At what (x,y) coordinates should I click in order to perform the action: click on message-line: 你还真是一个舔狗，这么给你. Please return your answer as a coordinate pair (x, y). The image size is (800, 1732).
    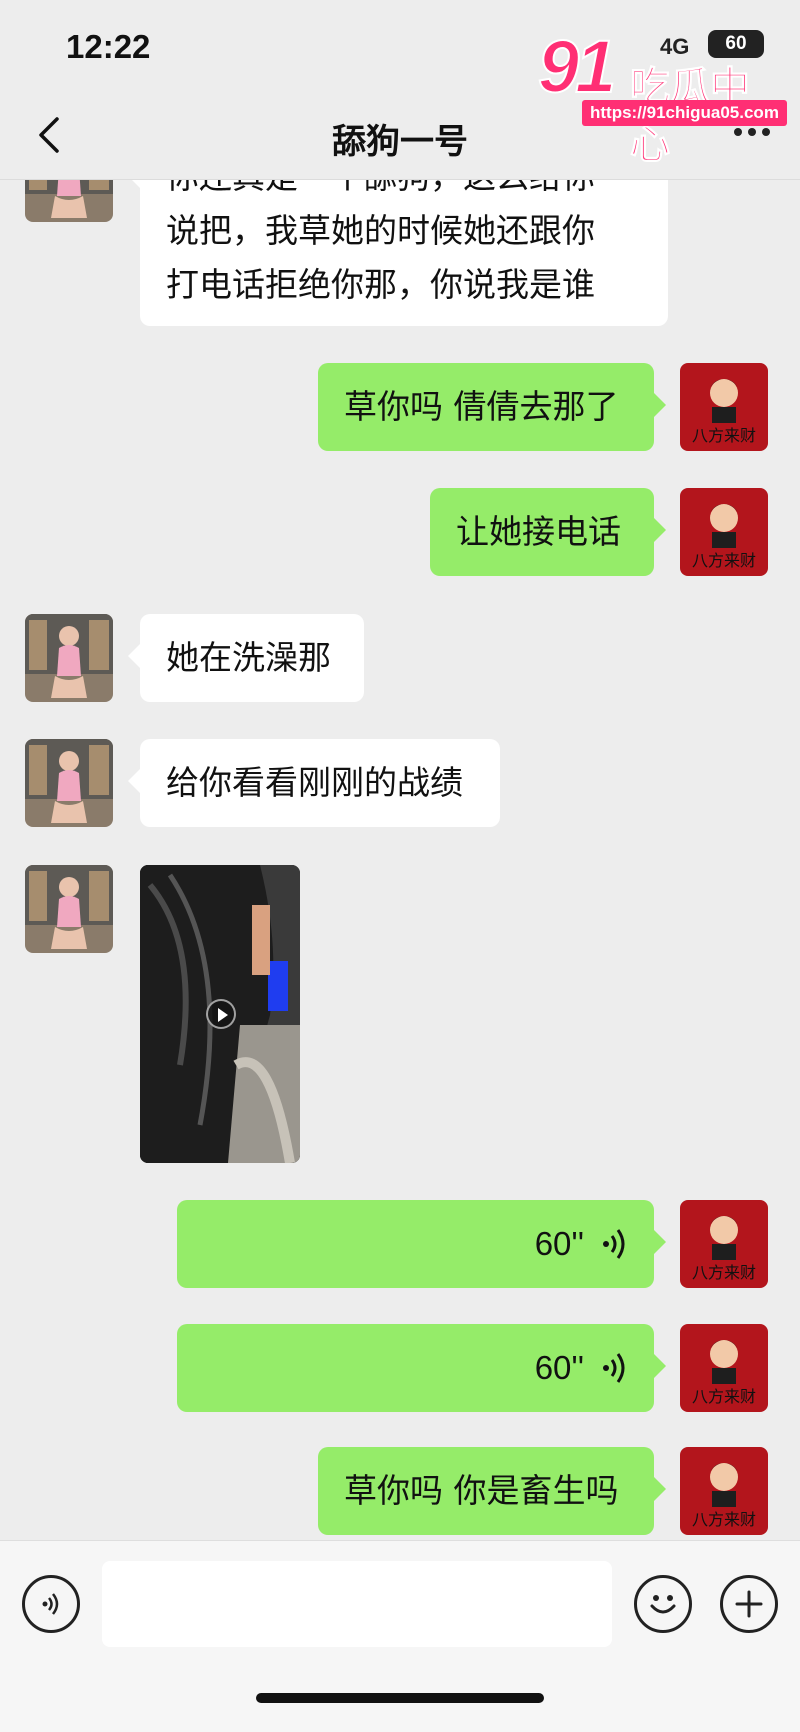
    Looking at the image, I should click on (404, 192).